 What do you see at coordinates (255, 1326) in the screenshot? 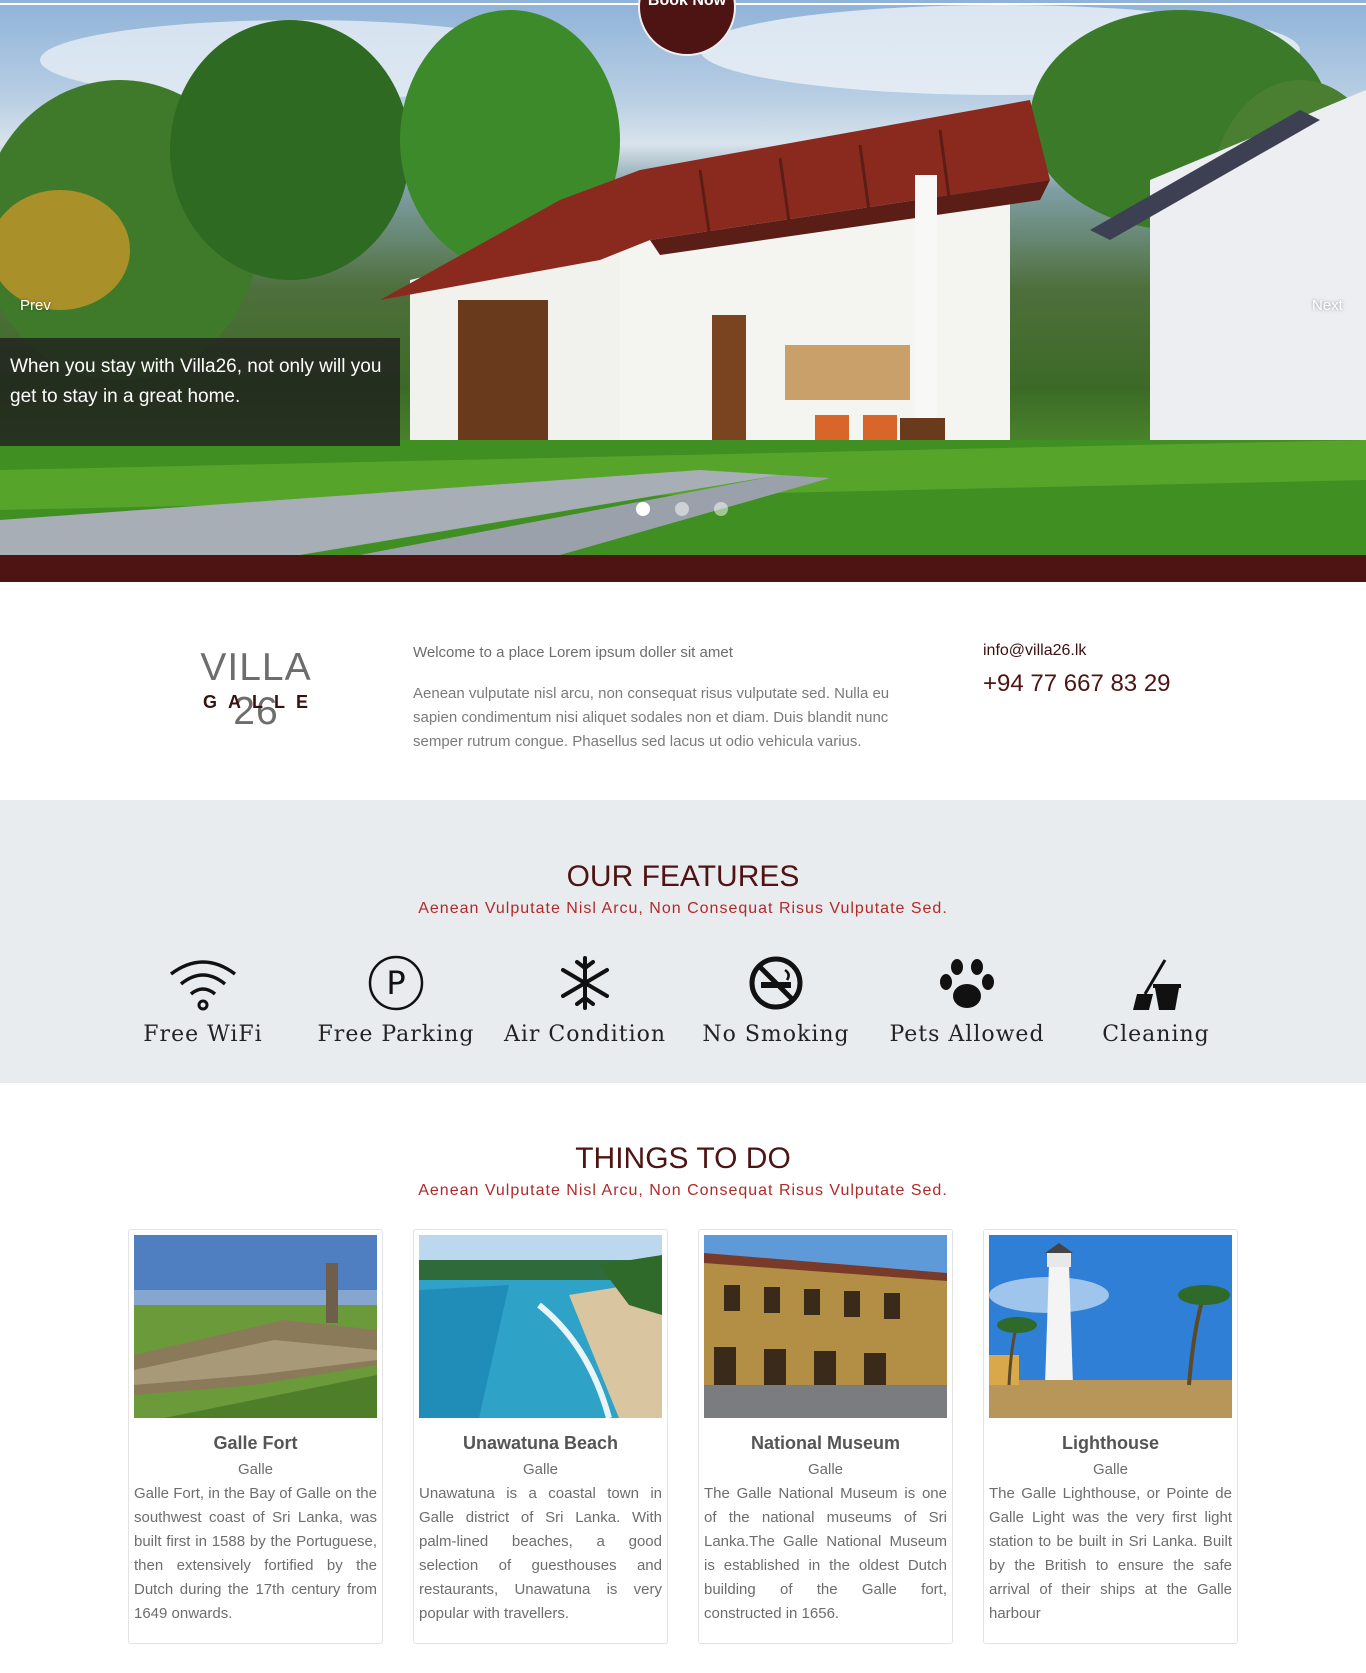
I see `galle-fort-photo` at bounding box center [255, 1326].